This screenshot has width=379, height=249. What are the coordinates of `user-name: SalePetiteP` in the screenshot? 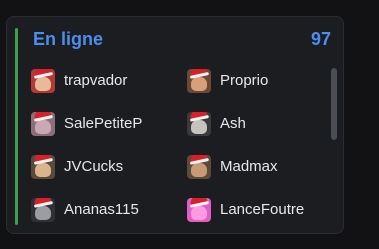 It's located at (103, 124).